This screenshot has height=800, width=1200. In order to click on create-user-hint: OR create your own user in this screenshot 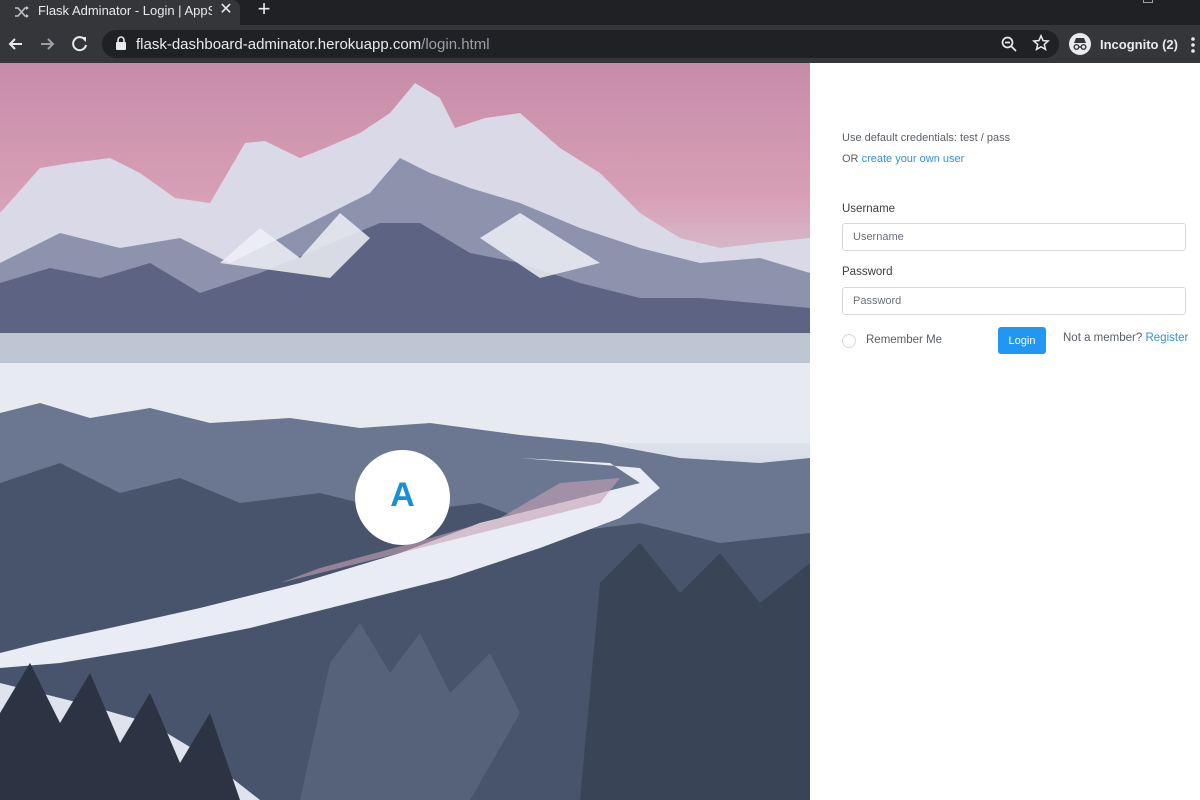, I will do `click(903, 159)`.